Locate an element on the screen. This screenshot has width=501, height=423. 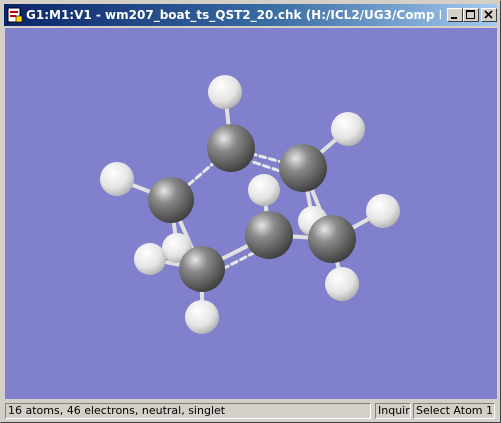
status-mode: Inquire is located at coordinates (393, 411).